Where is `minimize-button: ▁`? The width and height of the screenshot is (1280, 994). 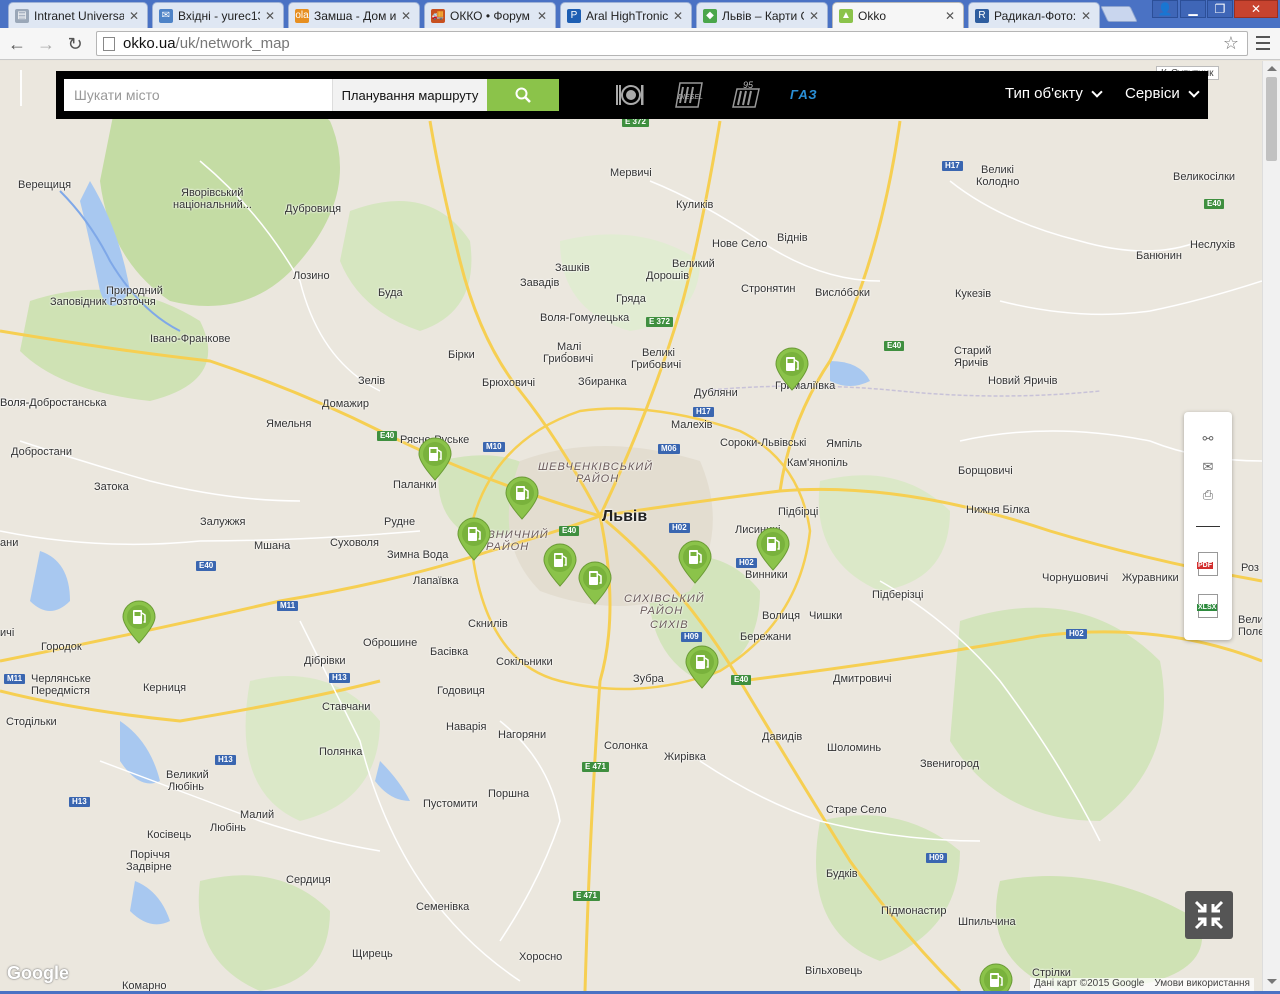
minimize-button: ▁ is located at coordinates (1193, 9).